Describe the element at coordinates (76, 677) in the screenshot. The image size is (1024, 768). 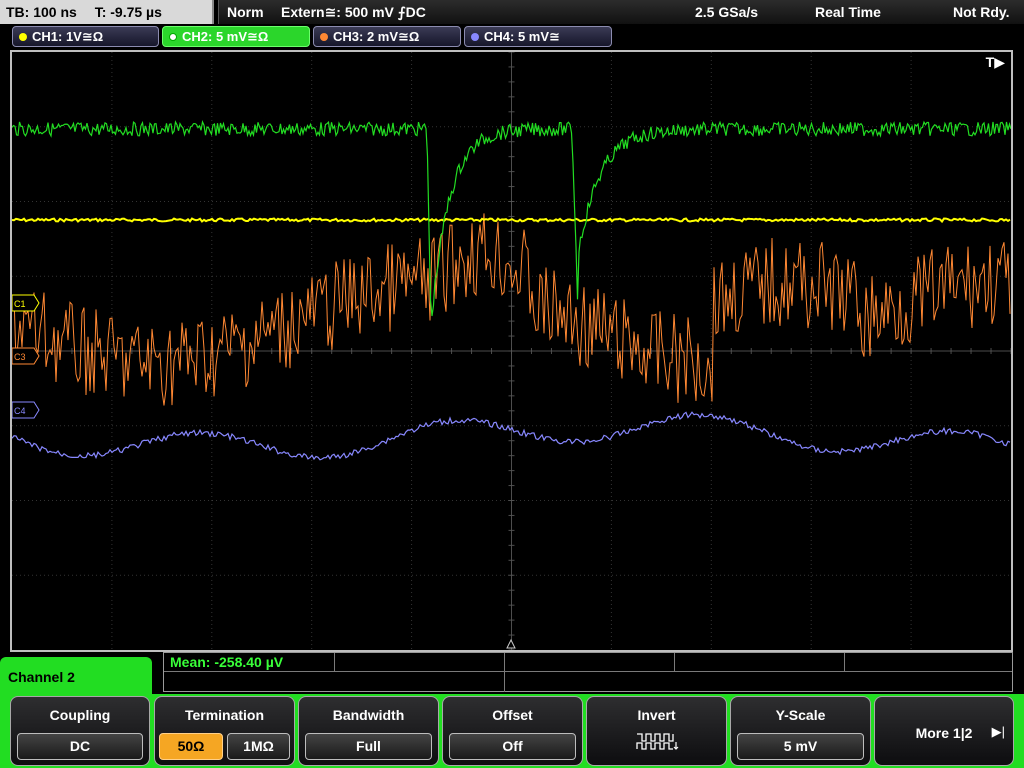
I see `panel-title: Channel 2` at that location.